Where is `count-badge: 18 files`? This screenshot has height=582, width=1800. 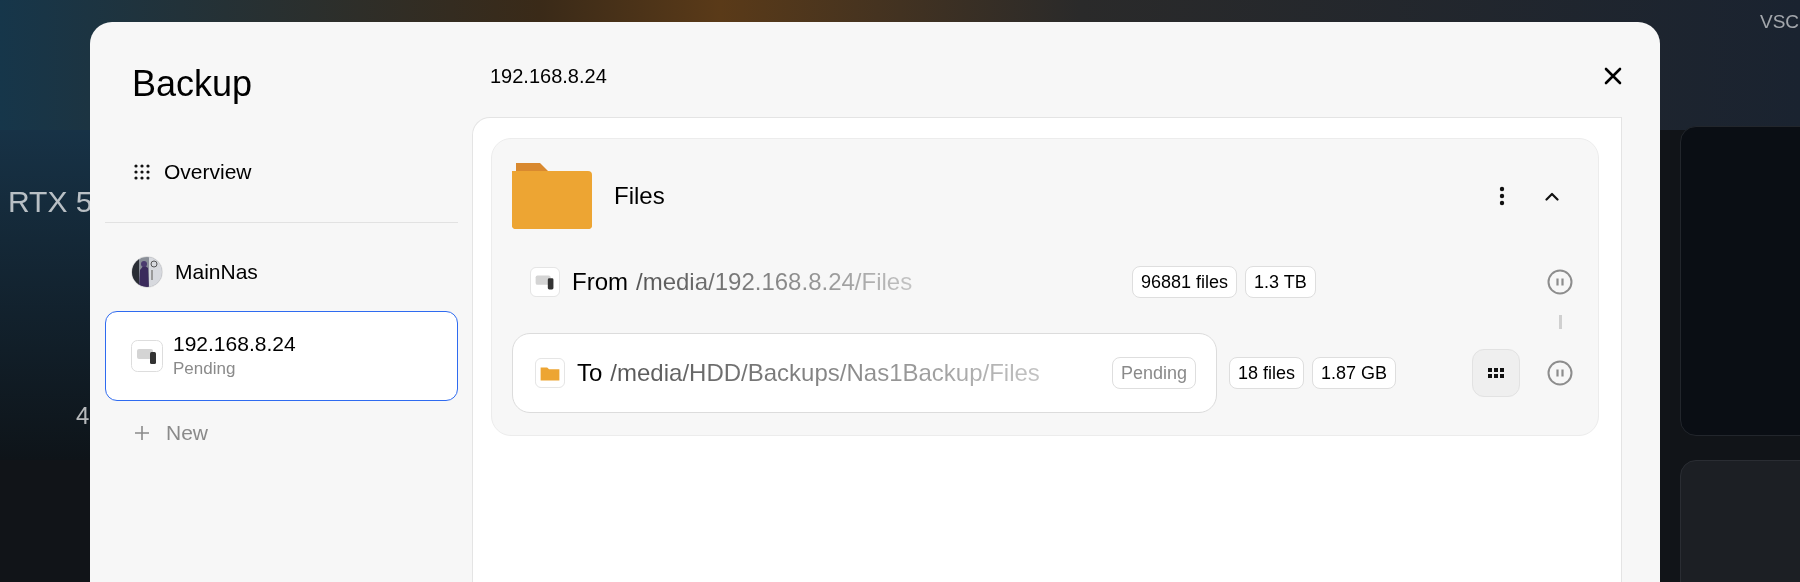
count-badge: 18 files is located at coordinates (1267, 373).